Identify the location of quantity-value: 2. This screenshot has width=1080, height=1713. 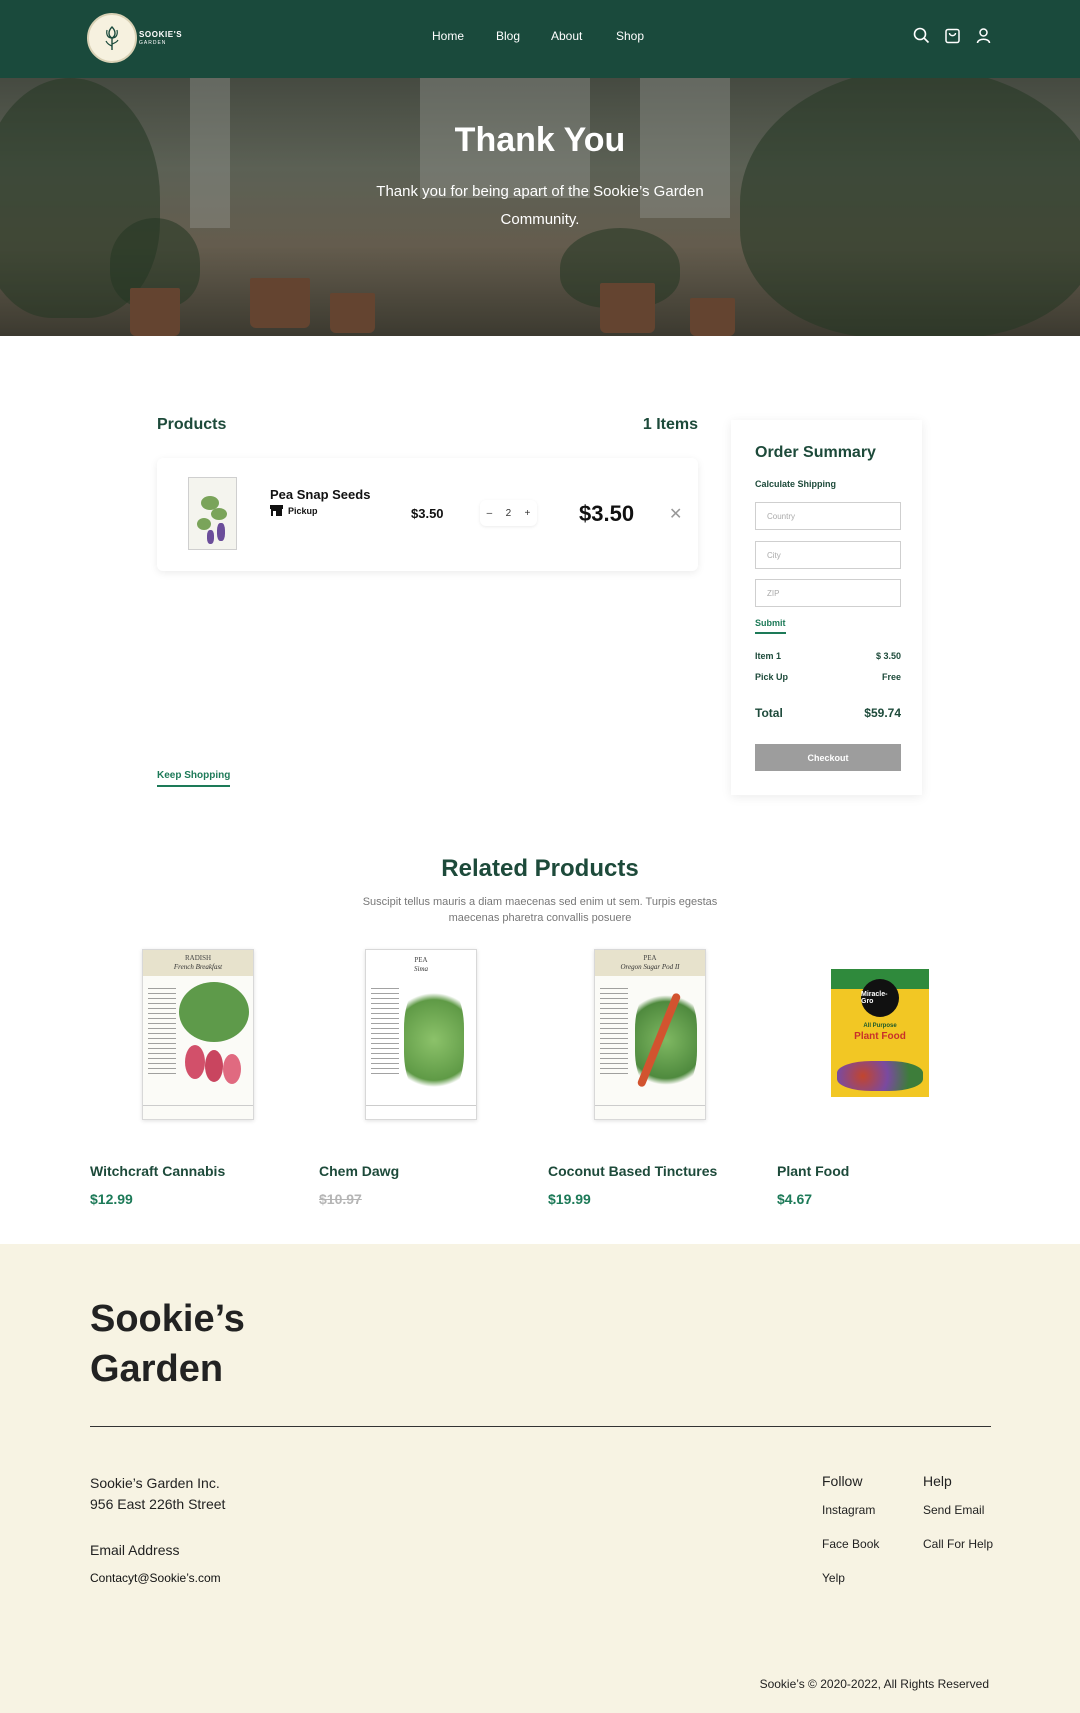
(508, 513).